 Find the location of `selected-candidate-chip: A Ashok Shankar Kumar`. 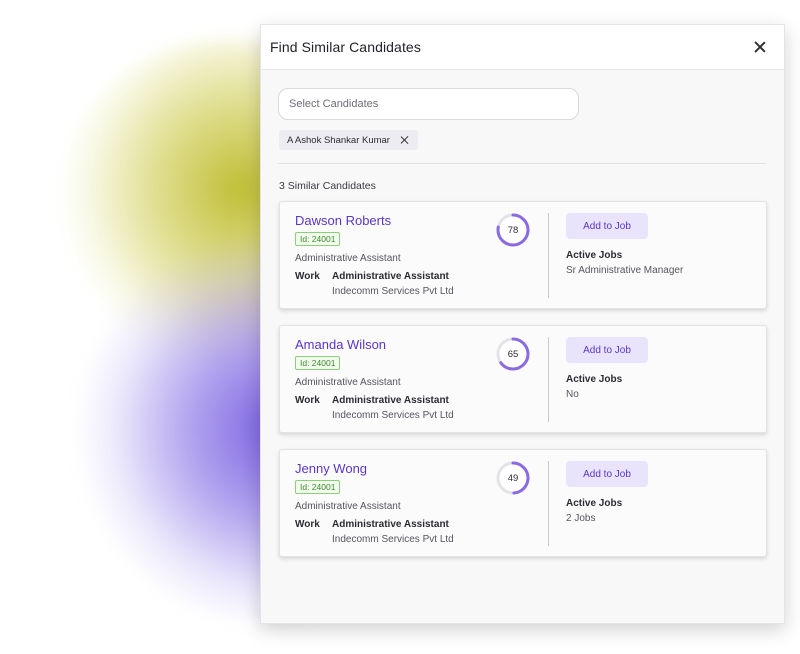

selected-candidate-chip: A Ashok Shankar Kumar is located at coordinates (348, 140).